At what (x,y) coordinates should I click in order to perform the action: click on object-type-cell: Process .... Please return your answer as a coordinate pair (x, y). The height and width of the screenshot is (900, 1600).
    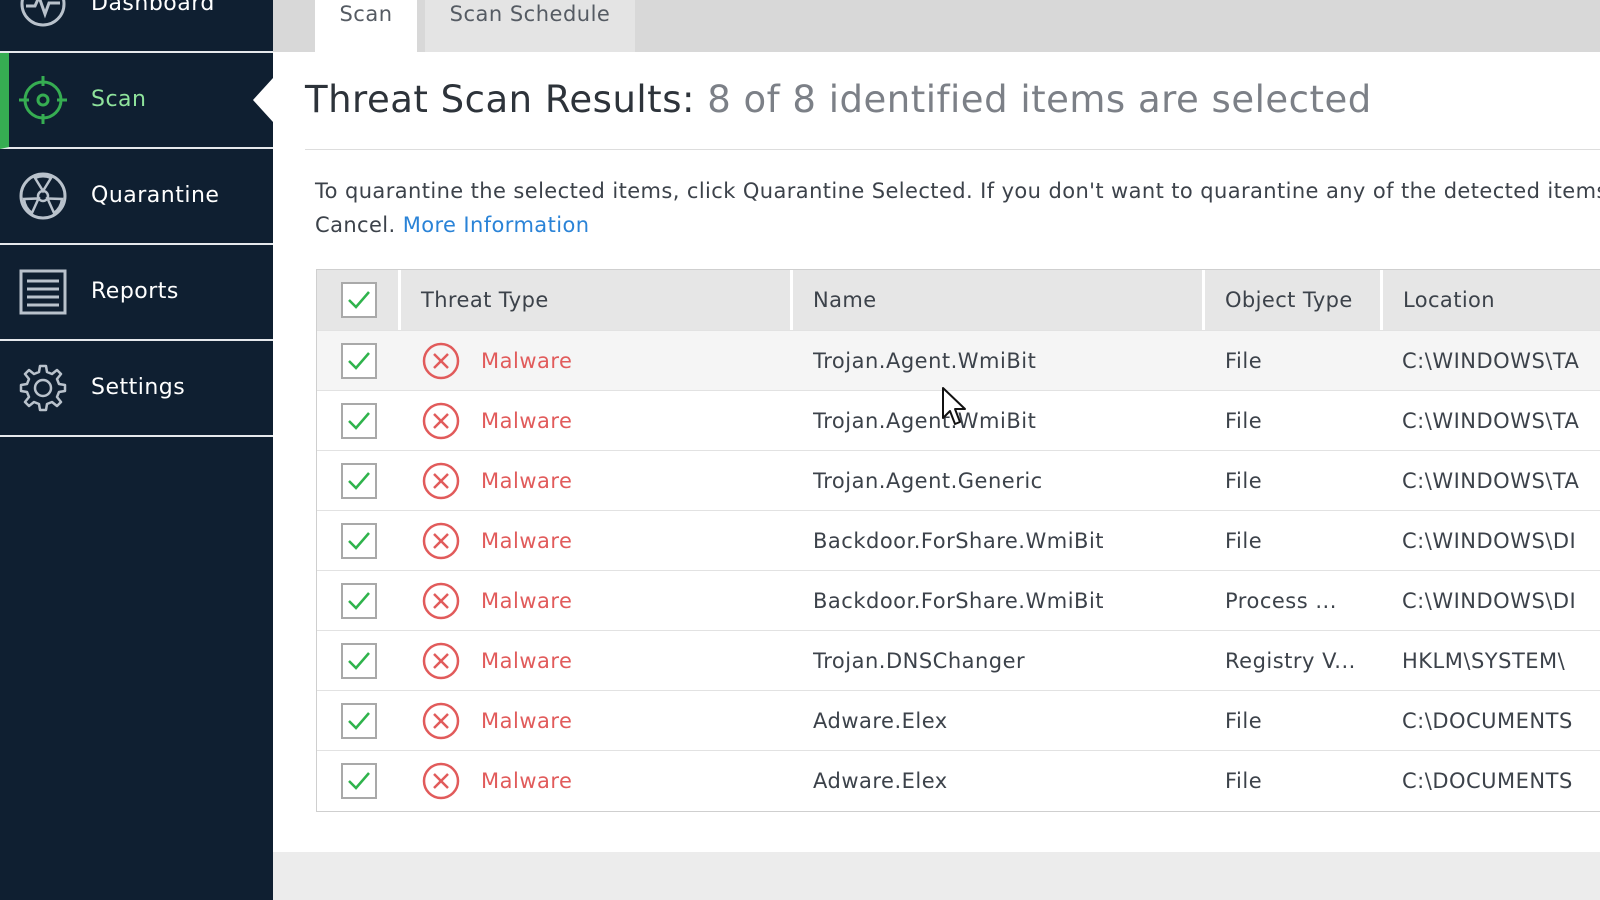
    Looking at the image, I should click on (1281, 600).